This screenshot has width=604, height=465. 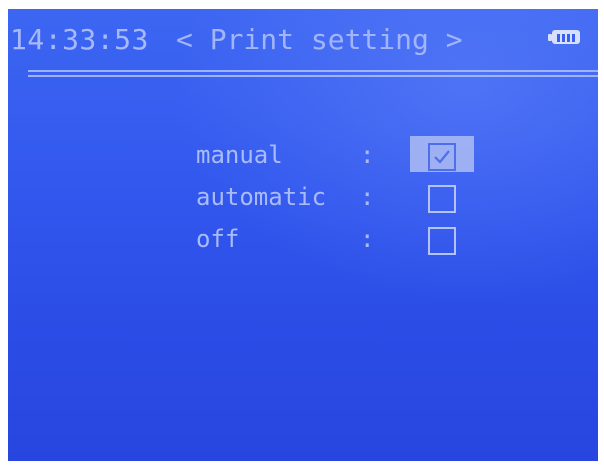 I want to click on manual-checkbox, so click(x=442, y=157).